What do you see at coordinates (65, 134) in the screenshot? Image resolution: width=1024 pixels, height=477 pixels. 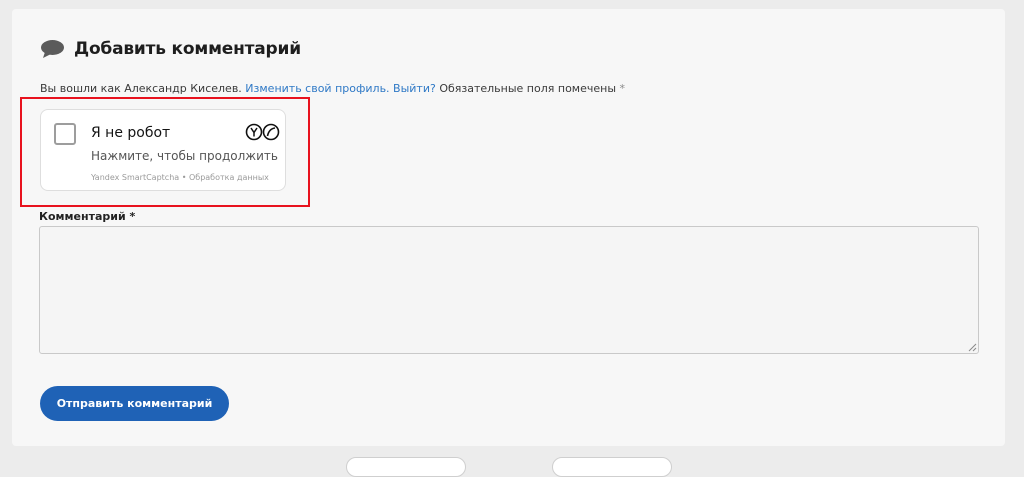 I see `captcha-checkbox` at bounding box center [65, 134].